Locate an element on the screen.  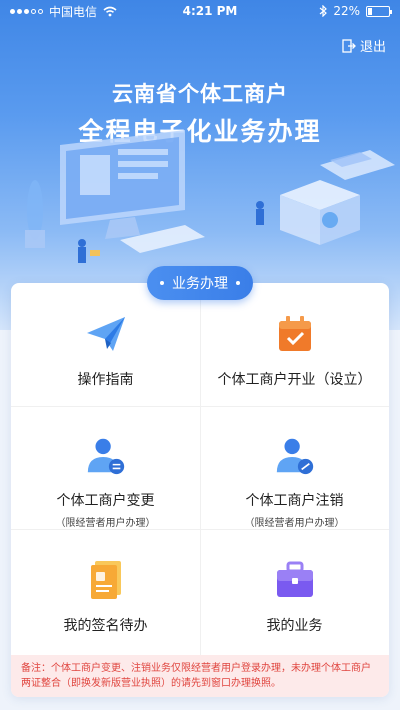
clock: 4:21 PM is located at coordinates (210, 11).